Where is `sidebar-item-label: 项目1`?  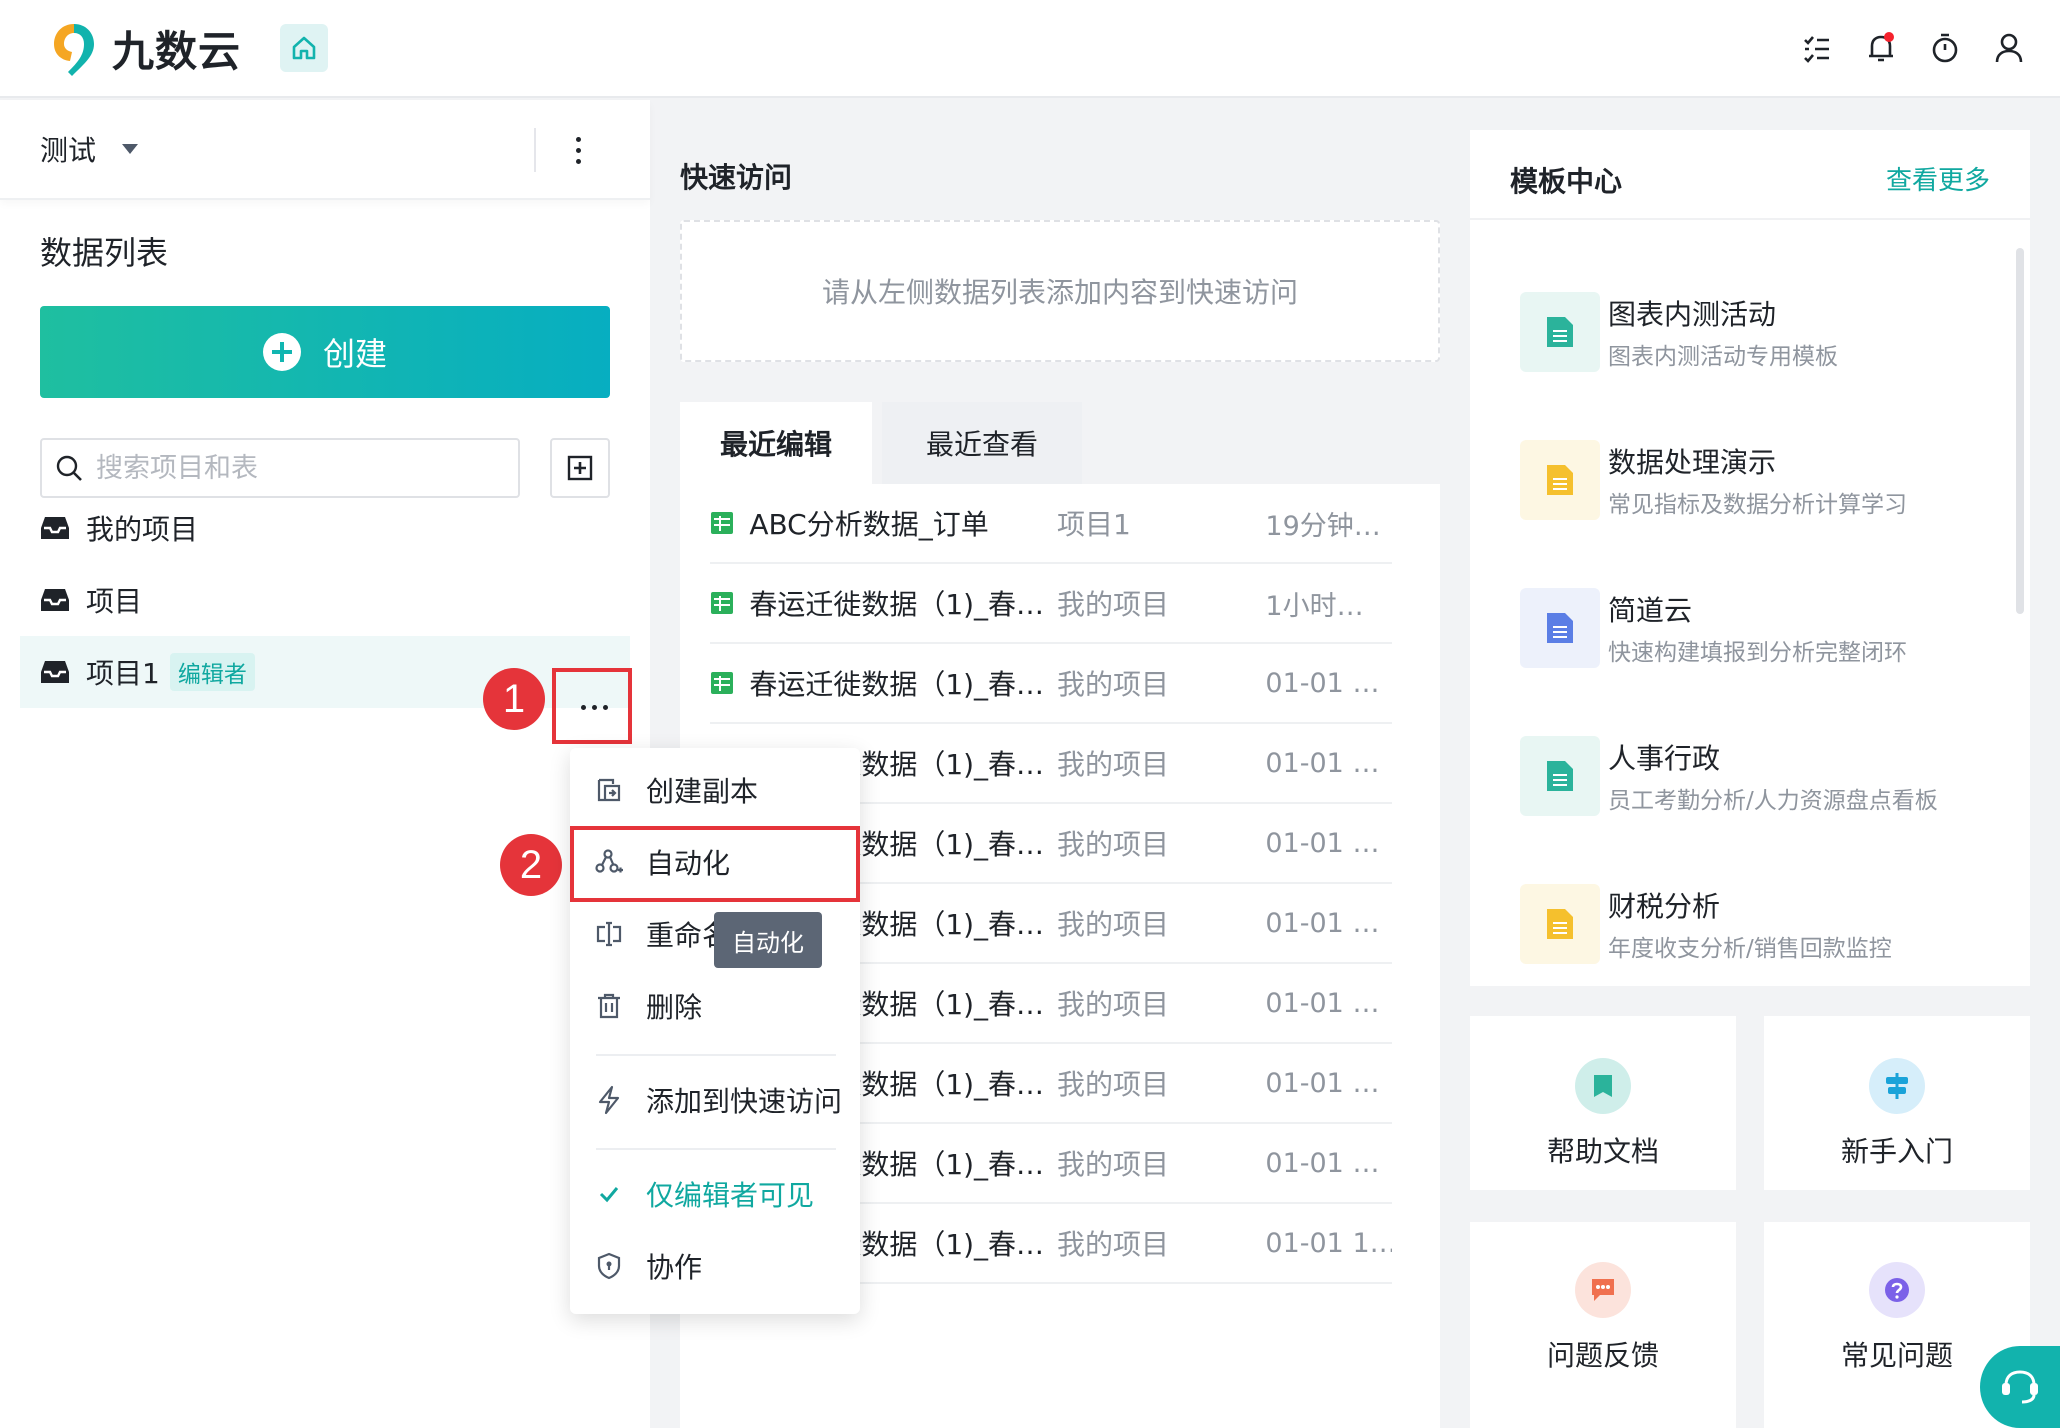 sidebar-item-label: 项目1 is located at coordinates (123, 673).